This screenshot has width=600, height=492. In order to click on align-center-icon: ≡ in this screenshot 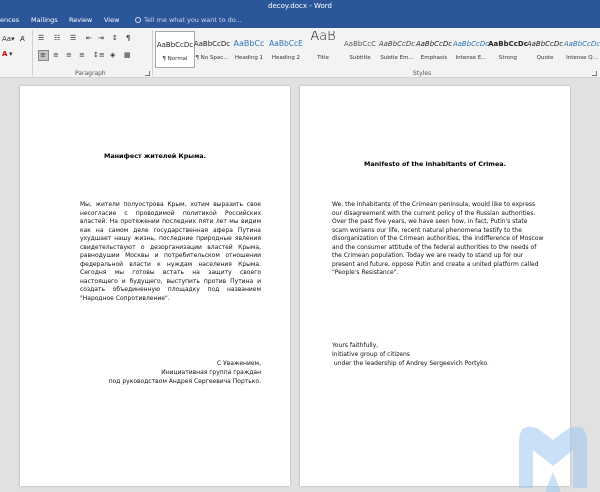, I will do `click(56, 55)`.